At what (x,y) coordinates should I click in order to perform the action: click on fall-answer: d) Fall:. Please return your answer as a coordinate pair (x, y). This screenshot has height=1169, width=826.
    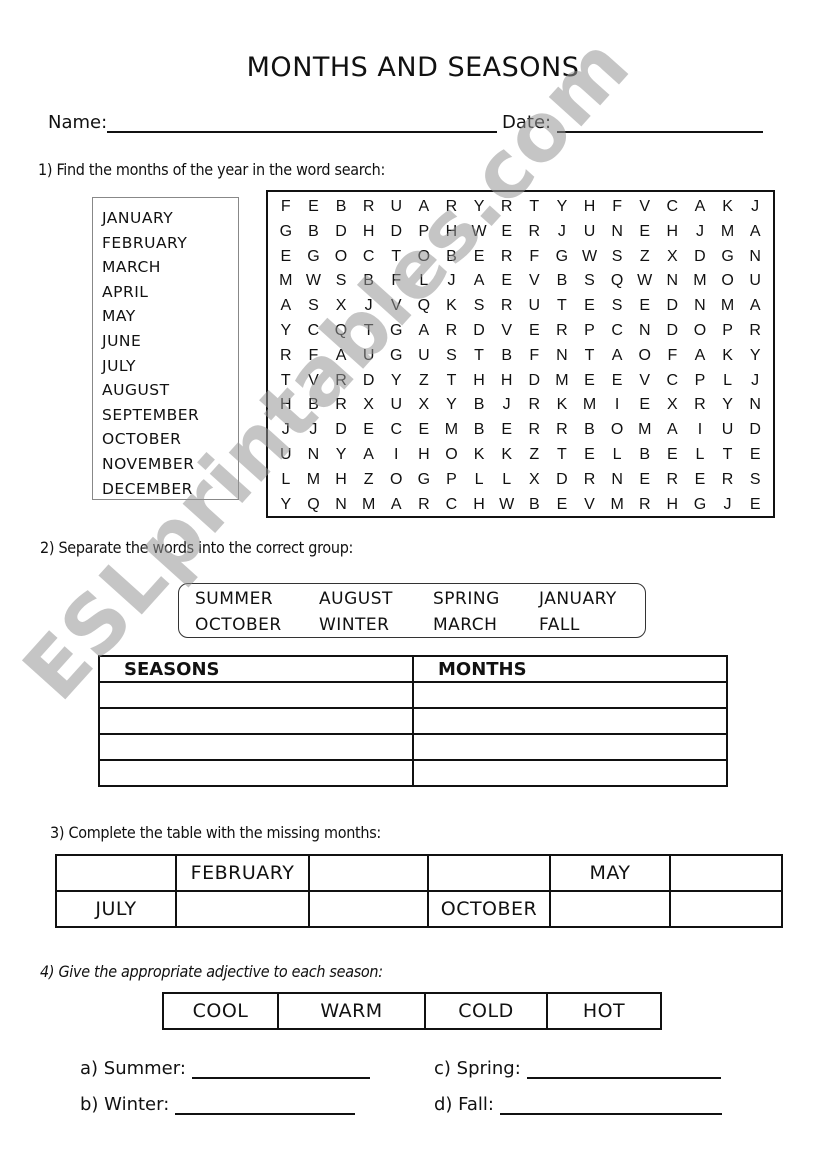
    Looking at the image, I should click on (578, 1104).